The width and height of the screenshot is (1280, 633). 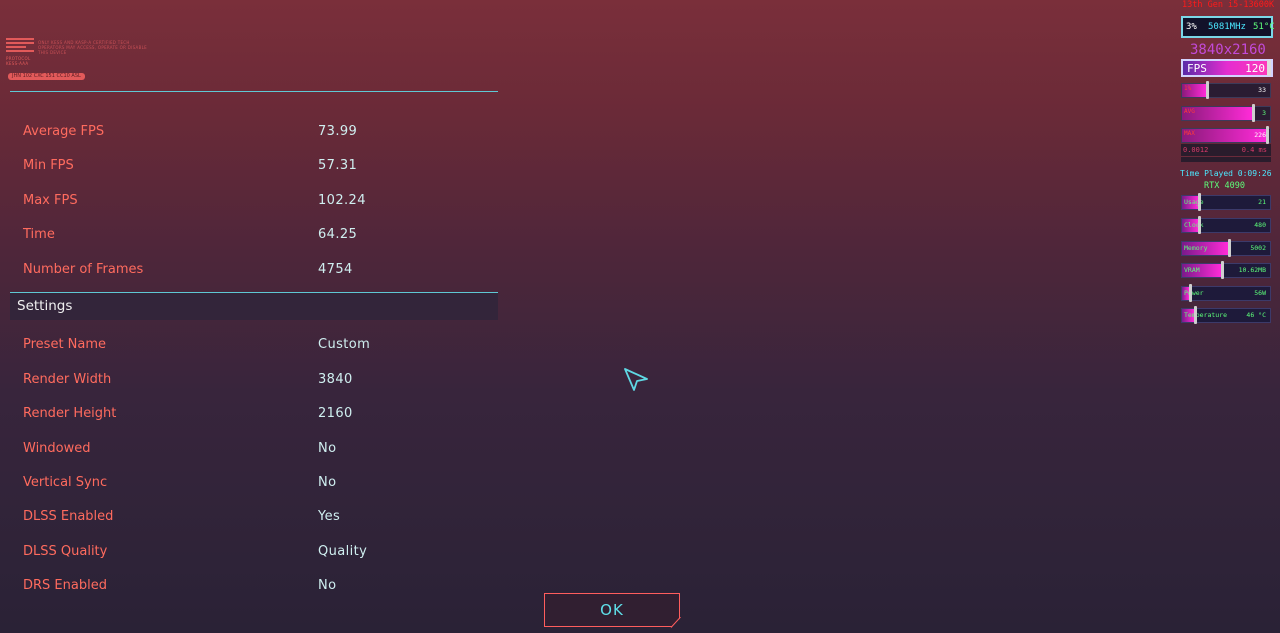 What do you see at coordinates (68, 516) in the screenshot?
I see `setting-label: DLSS Enabled` at bounding box center [68, 516].